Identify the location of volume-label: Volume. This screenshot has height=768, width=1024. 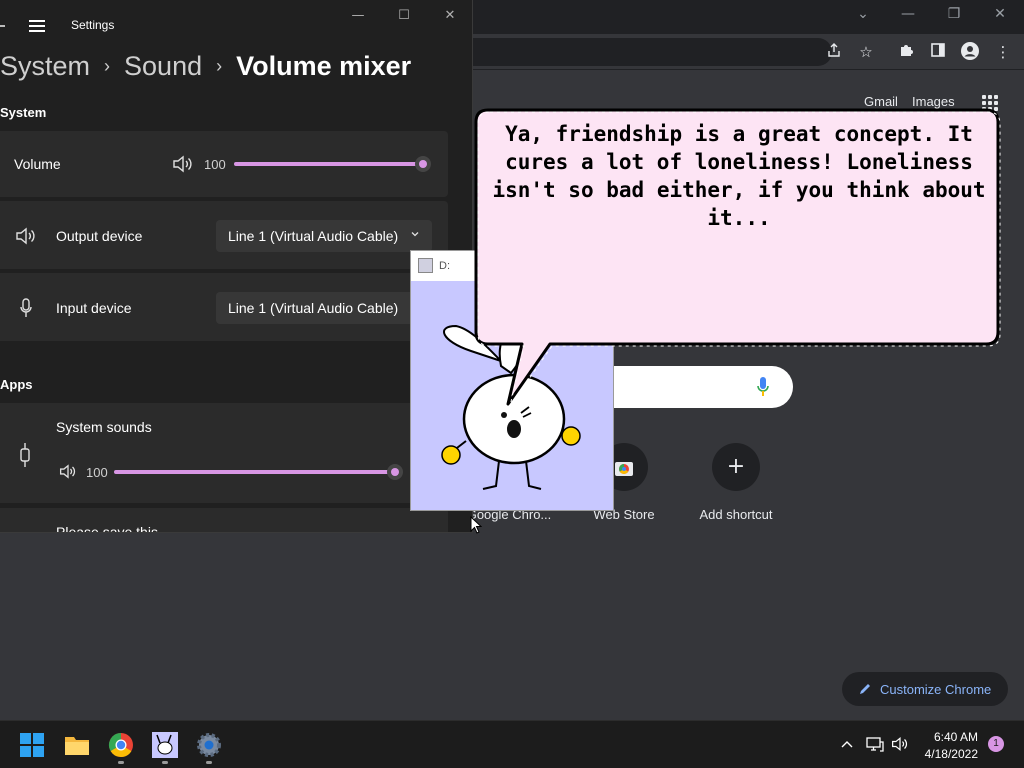
(37, 164).